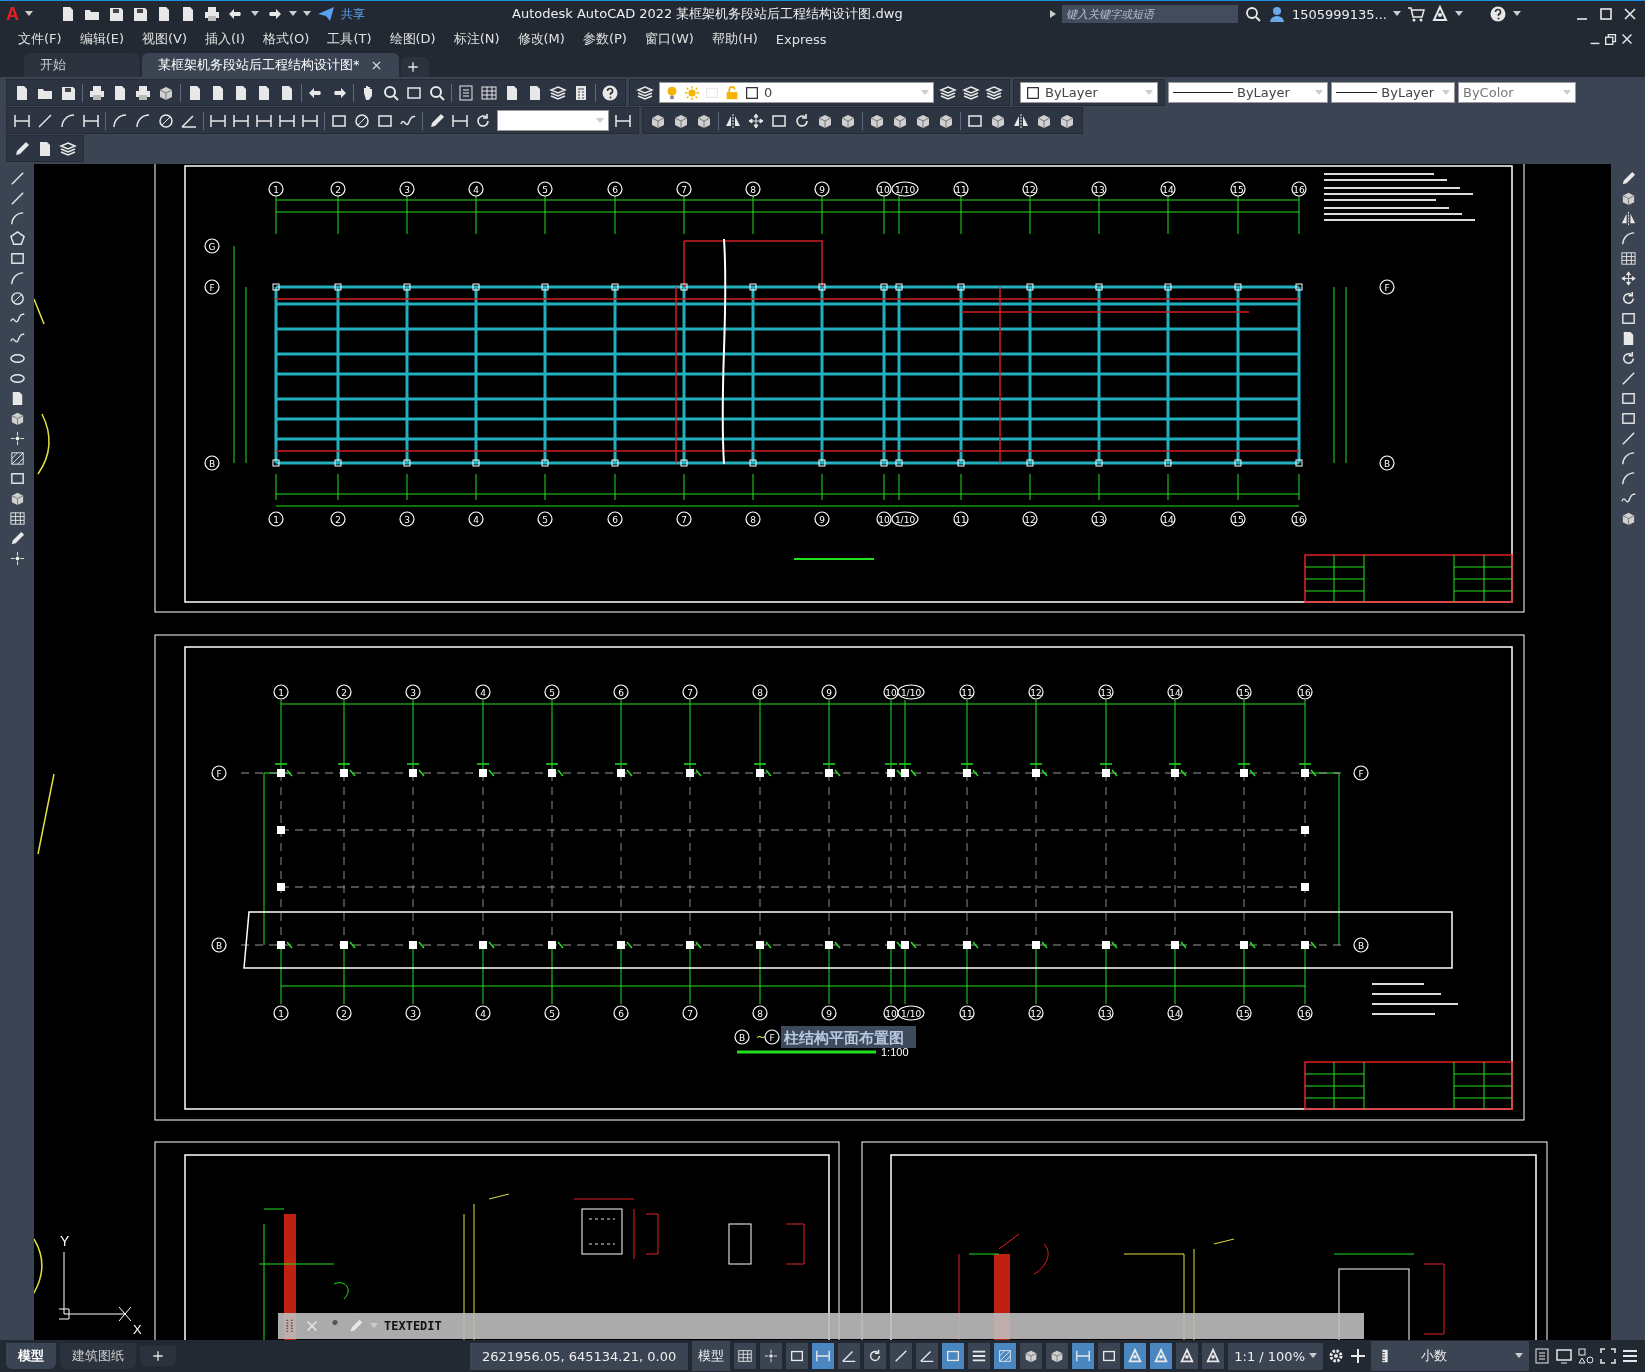  Describe the element at coordinates (610, 92) in the screenshot. I see `help-icon` at that location.